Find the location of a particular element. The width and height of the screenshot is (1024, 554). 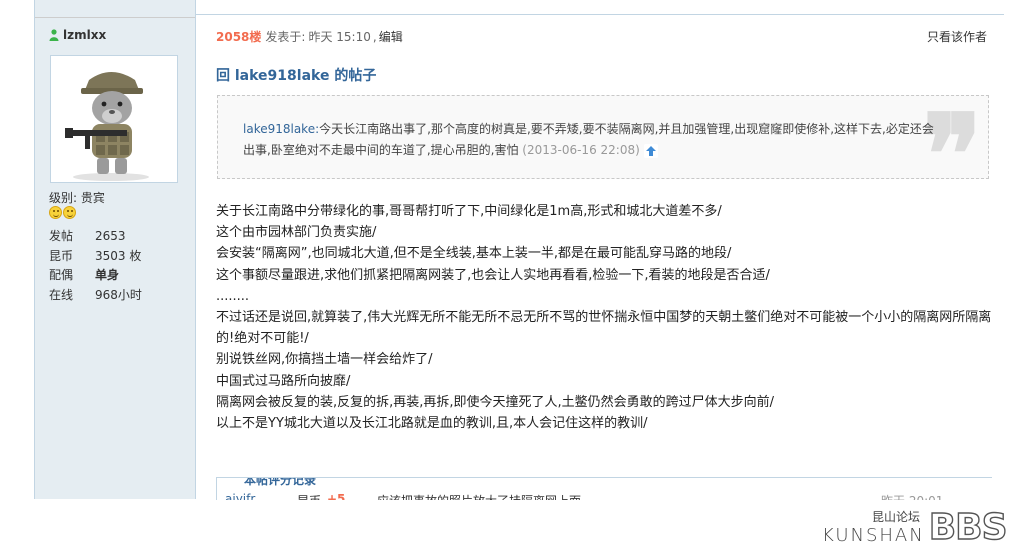

stat-label: 发帖 is located at coordinates (61, 236).